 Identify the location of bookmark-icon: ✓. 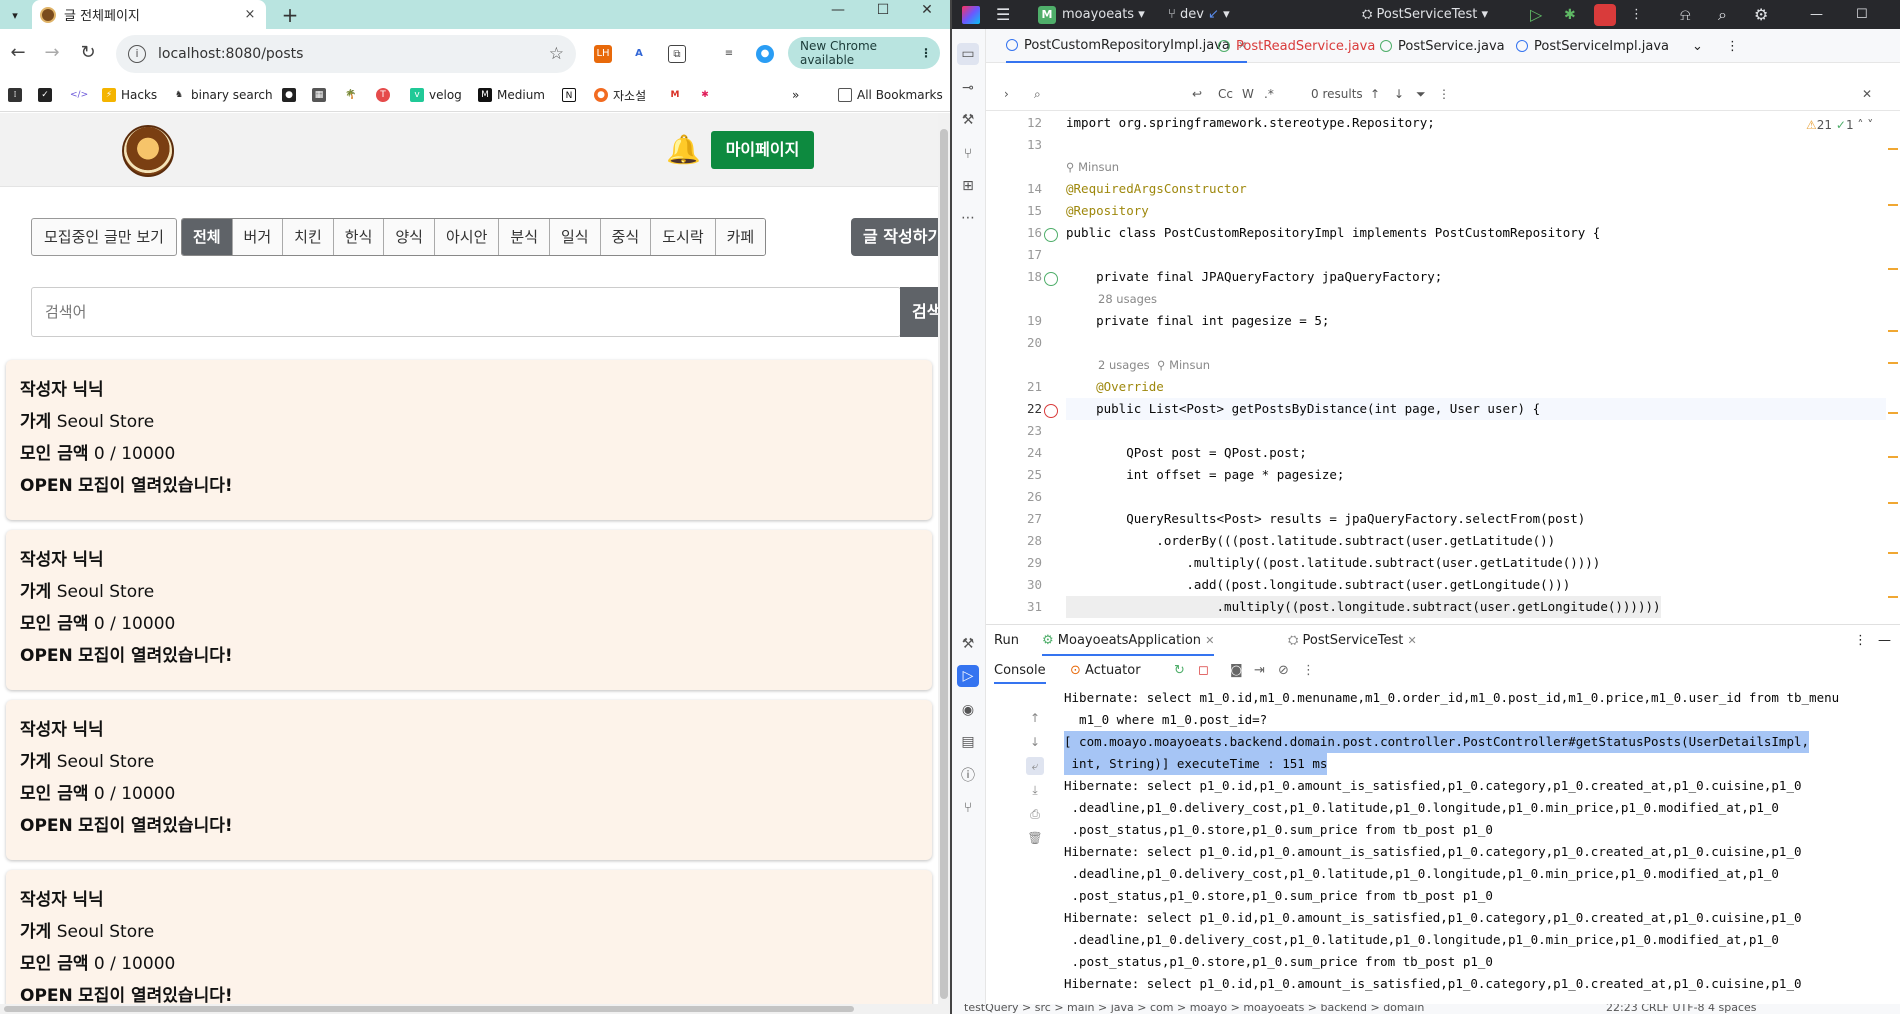
(47, 95).